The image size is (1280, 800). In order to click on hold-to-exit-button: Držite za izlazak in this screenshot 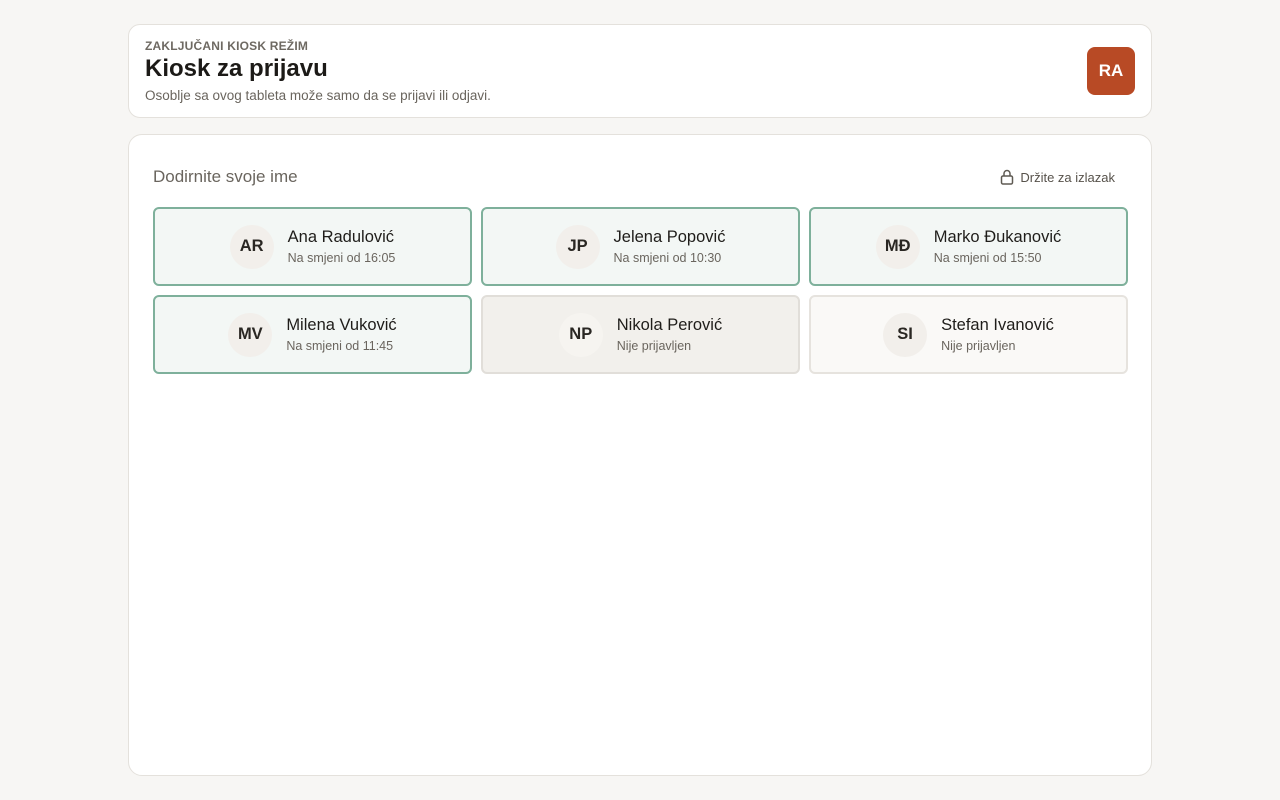, I will do `click(1057, 177)`.